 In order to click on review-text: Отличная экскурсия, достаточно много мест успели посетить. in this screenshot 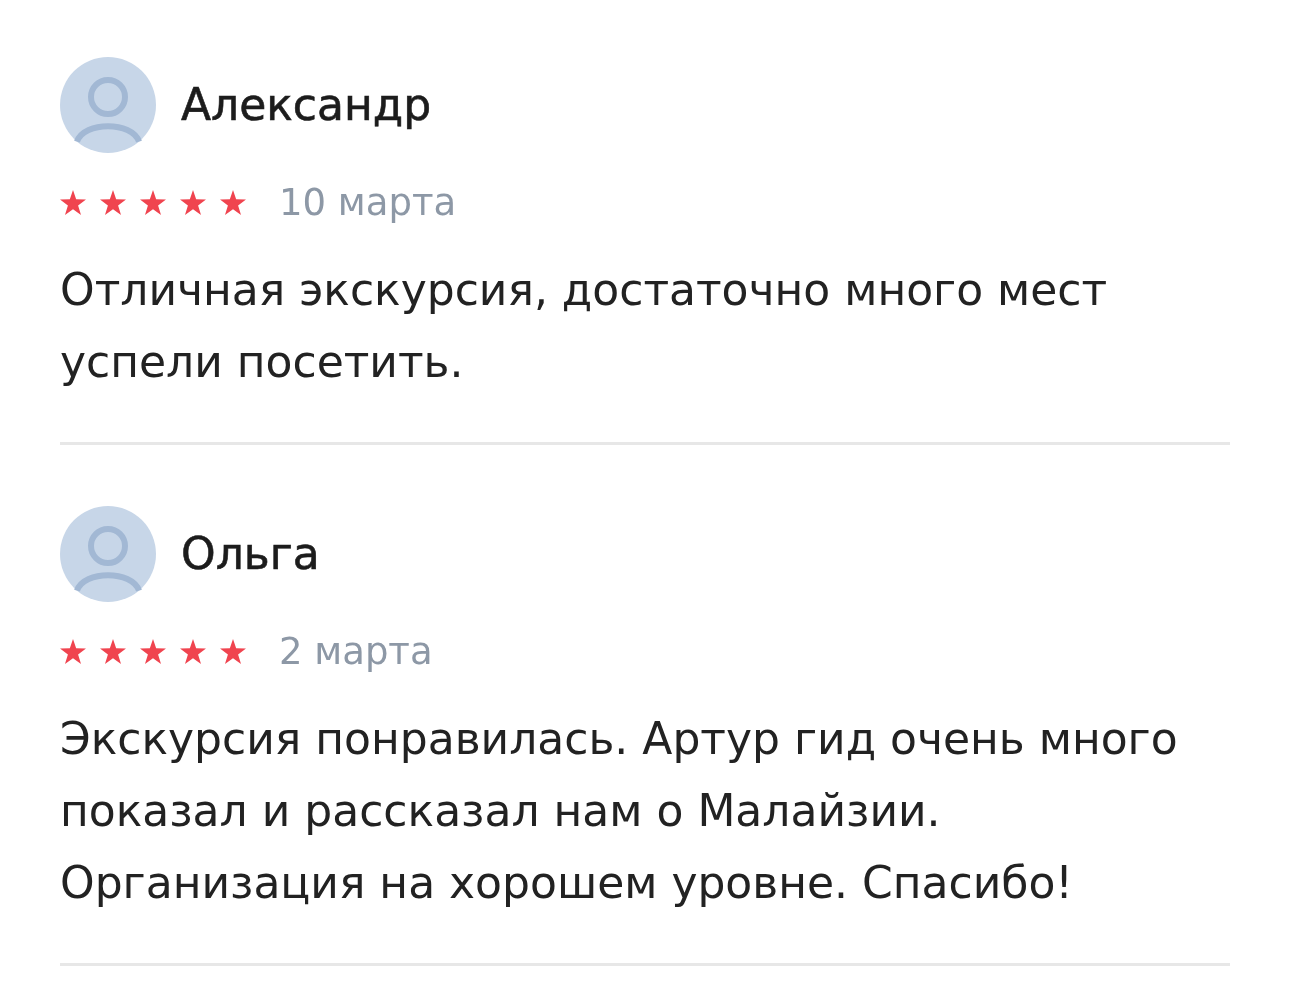, I will do `click(584, 326)`.